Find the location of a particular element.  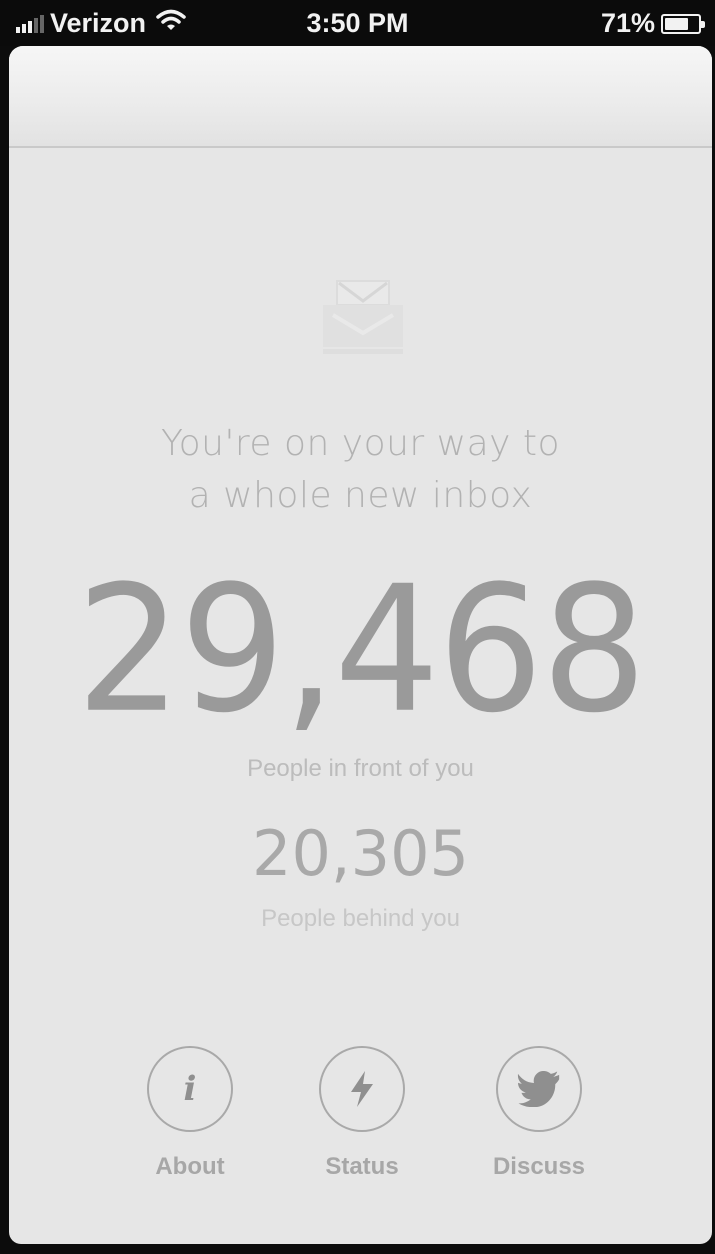

status-bar-right: 71% is located at coordinates (652, 23).